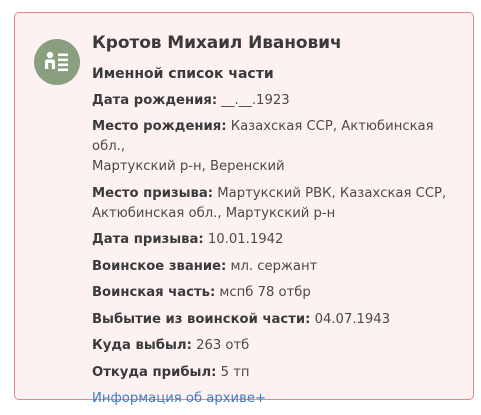 The image size is (481, 415). I want to click on conscription-date-row: Дата призыва: 10.01.1942, so click(277, 240).